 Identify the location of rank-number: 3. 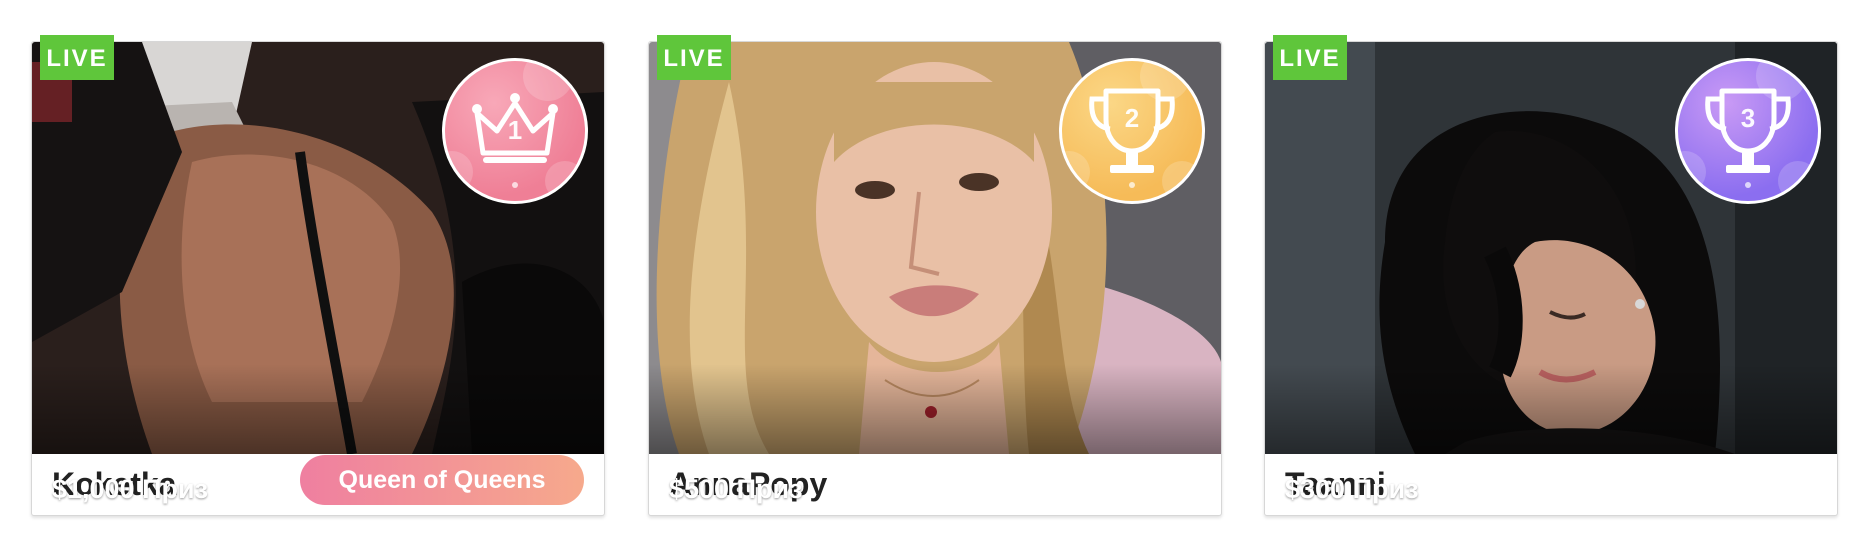
(1748, 118).